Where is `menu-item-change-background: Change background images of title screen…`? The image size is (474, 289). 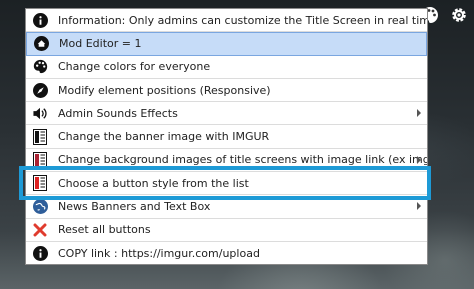 menu-item-change-background: Change background images of title screen… is located at coordinates (226, 161).